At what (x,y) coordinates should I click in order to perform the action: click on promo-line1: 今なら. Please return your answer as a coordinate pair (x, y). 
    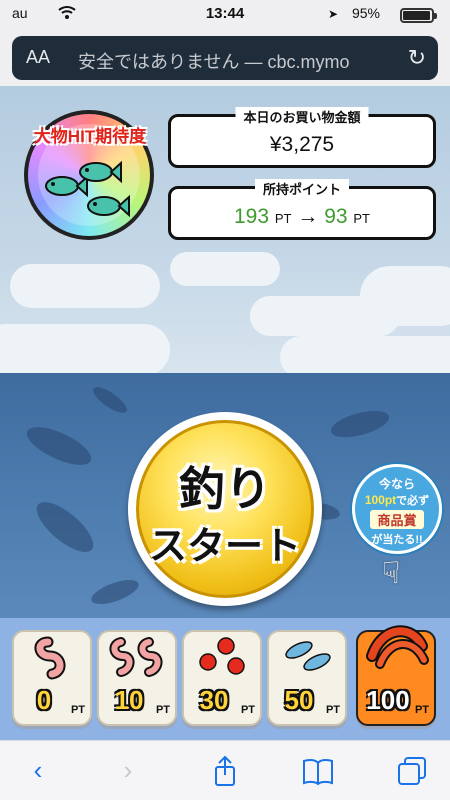
    Looking at the image, I should click on (396, 484).